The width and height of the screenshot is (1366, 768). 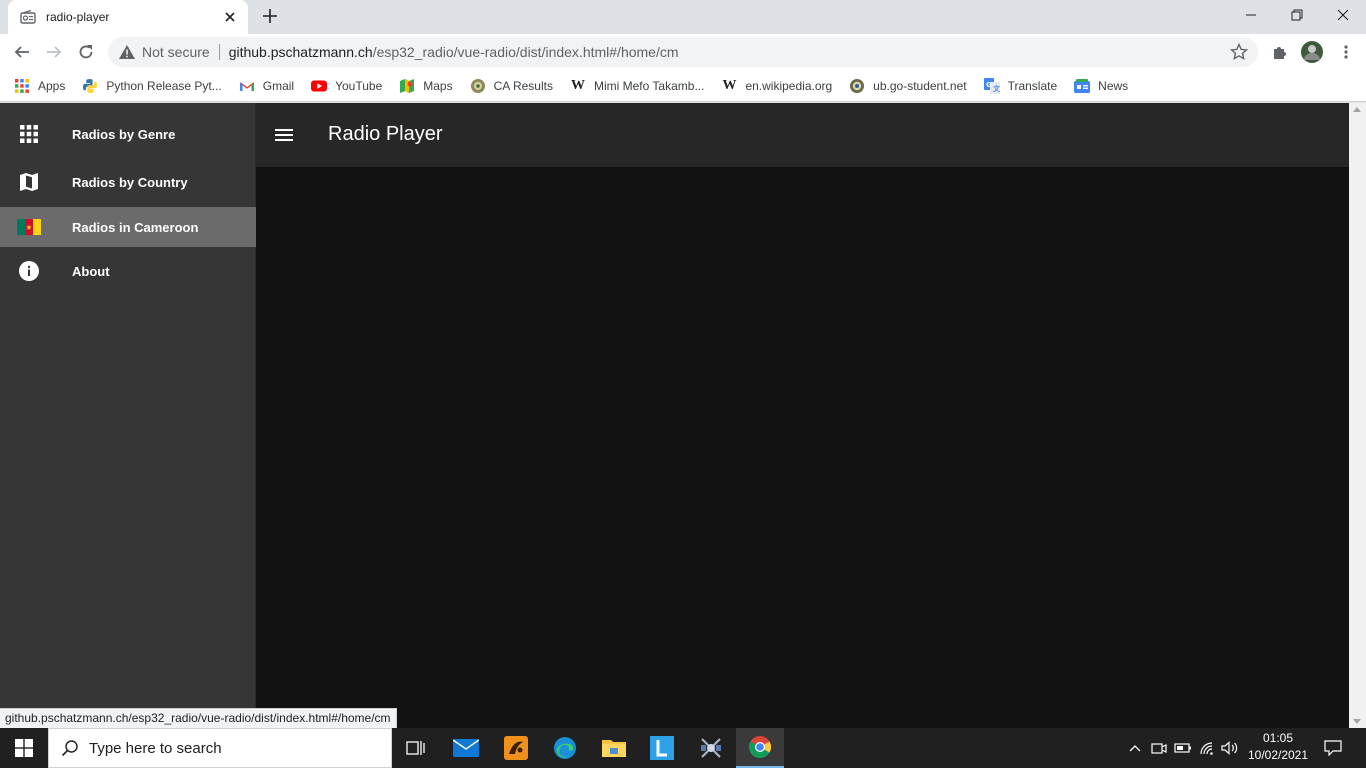 I want to click on mail-icon, so click(x=466, y=748).